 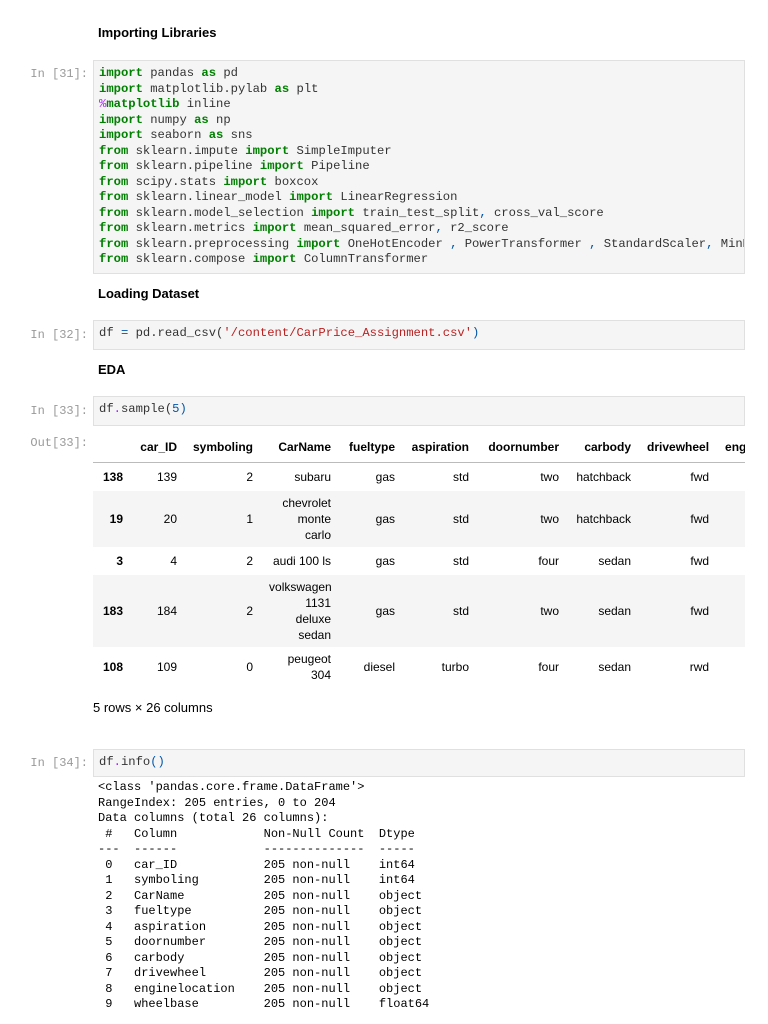 What do you see at coordinates (475, 228) in the screenshot?
I see `code-token: r2_score` at bounding box center [475, 228].